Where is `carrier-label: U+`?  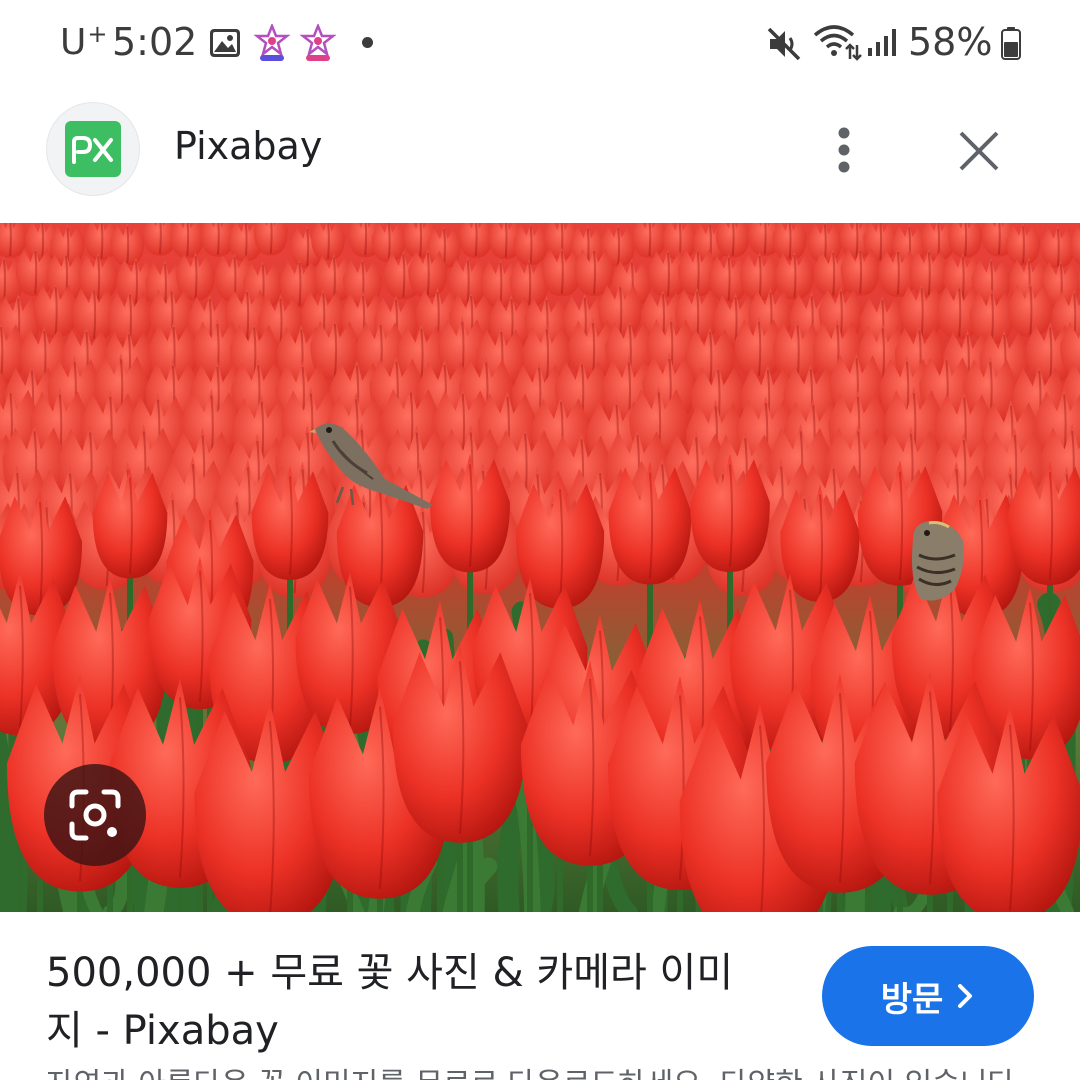
carrier-label: U+ is located at coordinates (84, 41).